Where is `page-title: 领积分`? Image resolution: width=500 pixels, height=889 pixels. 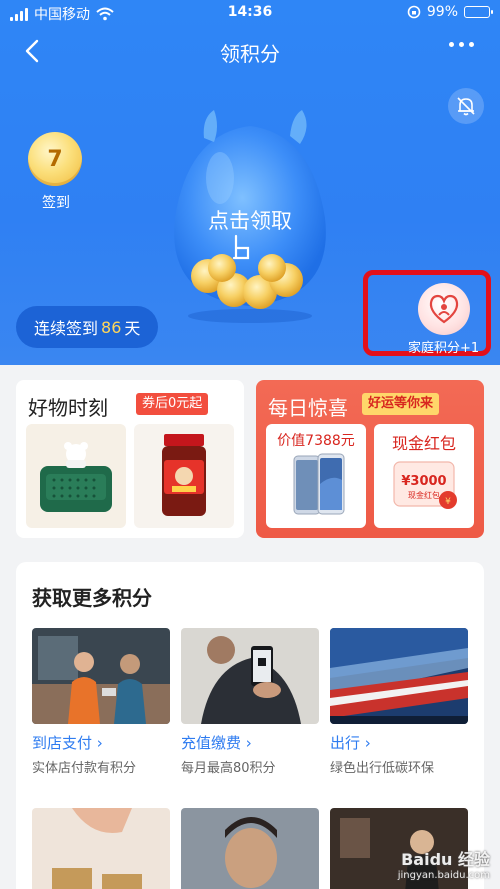
page-title: 领积分 is located at coordinates (250, 54).